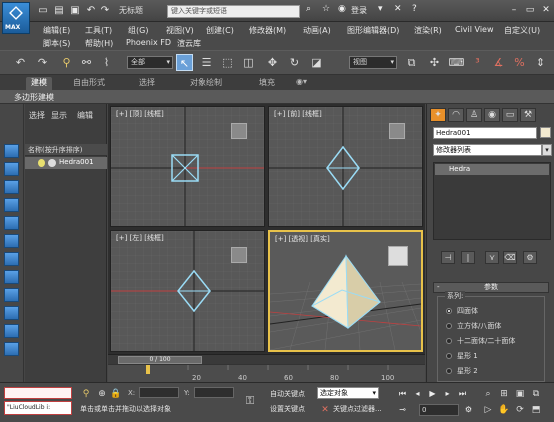  I want to click on next-frame-icon: ▸, so click(447, 393).